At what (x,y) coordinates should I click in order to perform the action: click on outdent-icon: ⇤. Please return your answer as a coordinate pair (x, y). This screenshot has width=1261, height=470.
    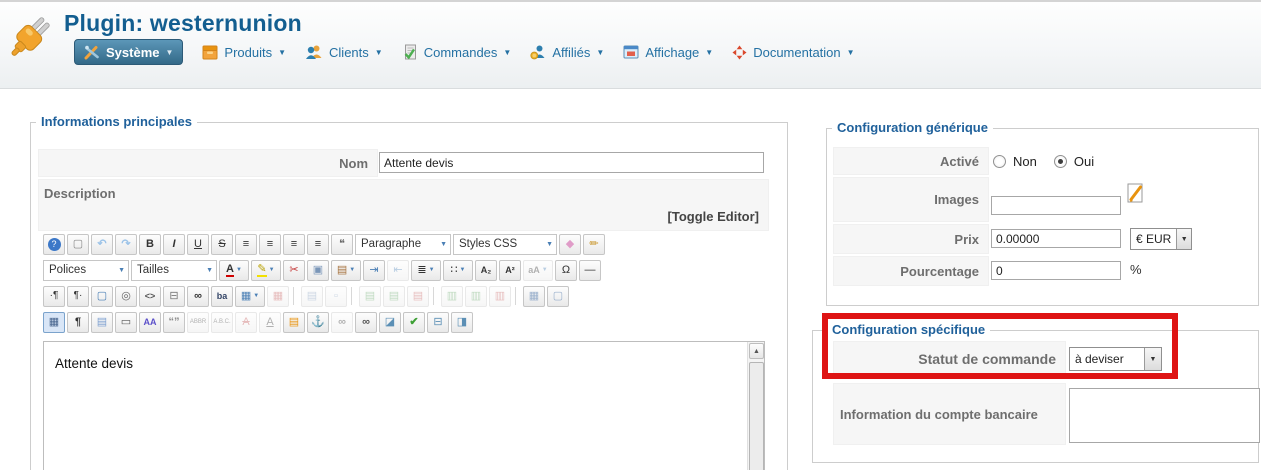
    Looking at the image, I should click on (398, 270).